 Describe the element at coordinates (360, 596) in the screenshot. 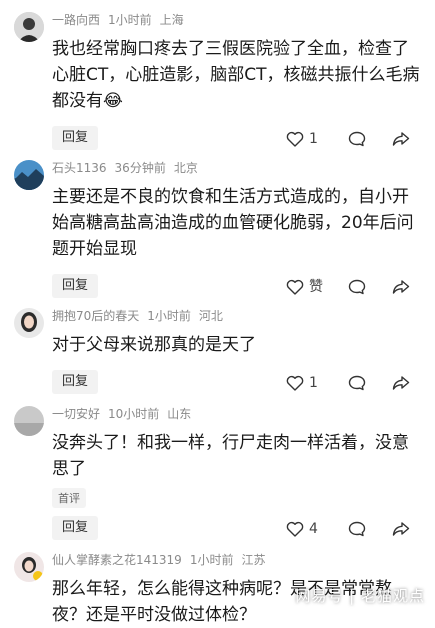

I see `watermark: 网易号 | 老猫观点` at that location.